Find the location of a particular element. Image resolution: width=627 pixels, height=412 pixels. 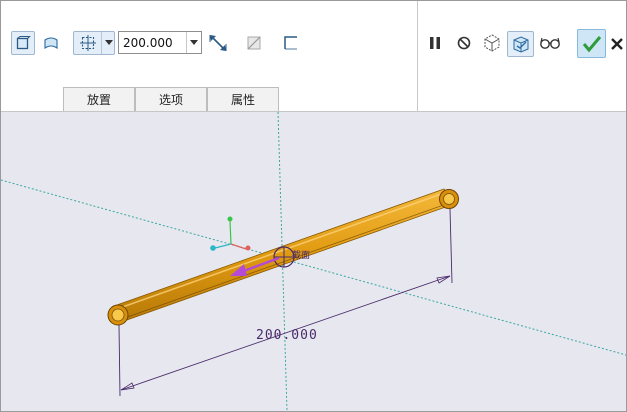

dimension-extension-left is located at coordinates (119, 360).